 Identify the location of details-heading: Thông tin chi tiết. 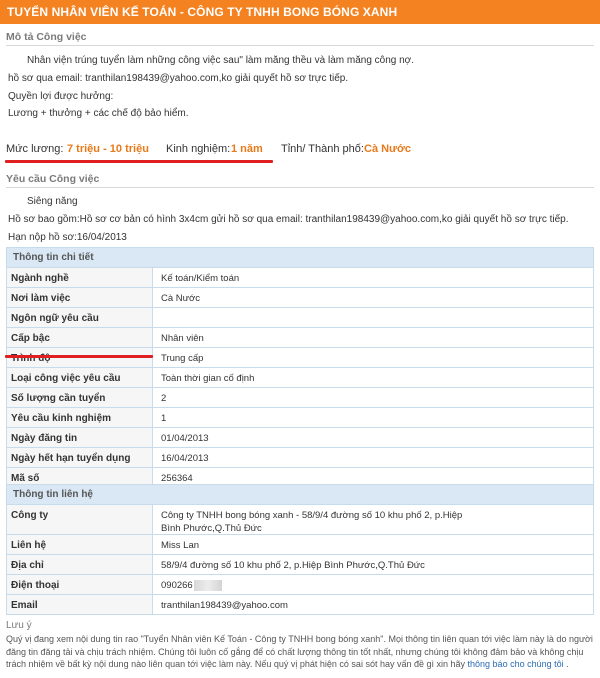
(53, 257).